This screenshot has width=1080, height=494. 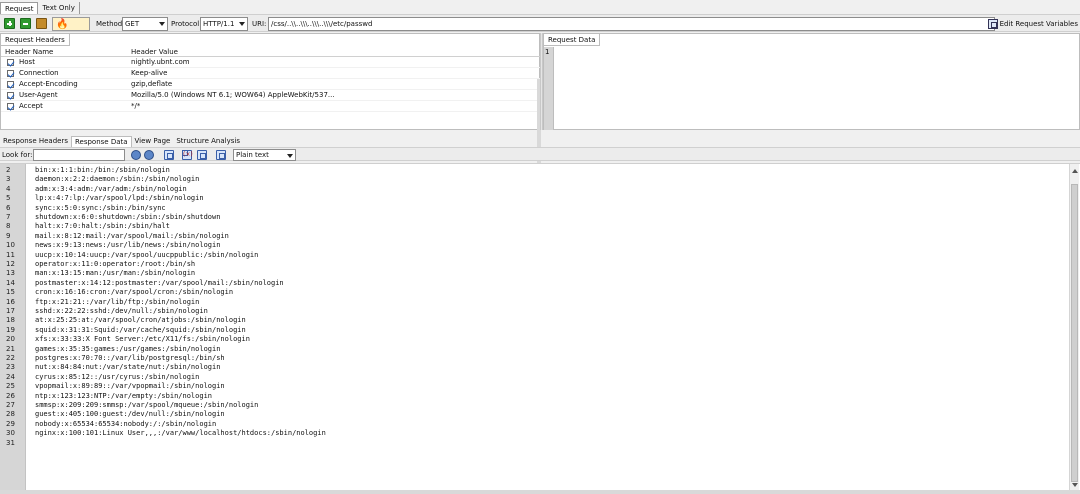 What do you see at coordinates (10, 367) in the screenshot?
I see `line-number: 23` at bounding box center [10, 367].